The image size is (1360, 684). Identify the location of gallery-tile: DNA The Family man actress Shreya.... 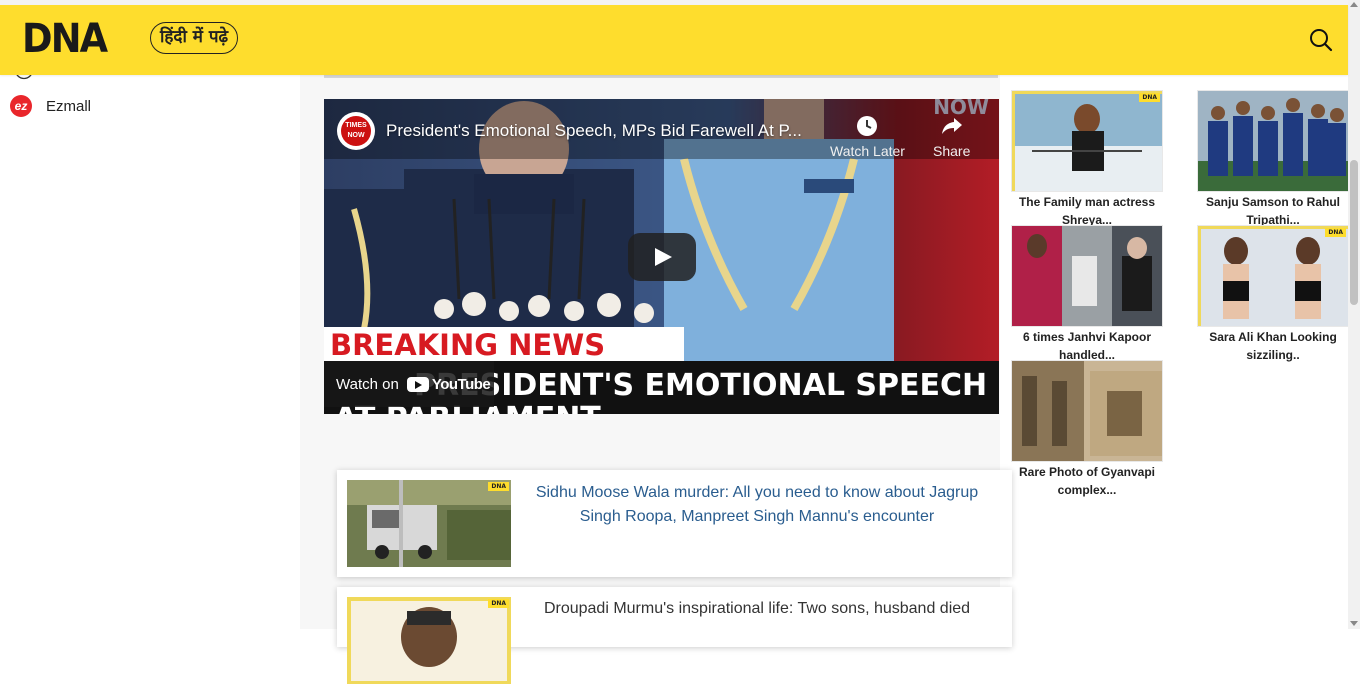
(1087, 159).